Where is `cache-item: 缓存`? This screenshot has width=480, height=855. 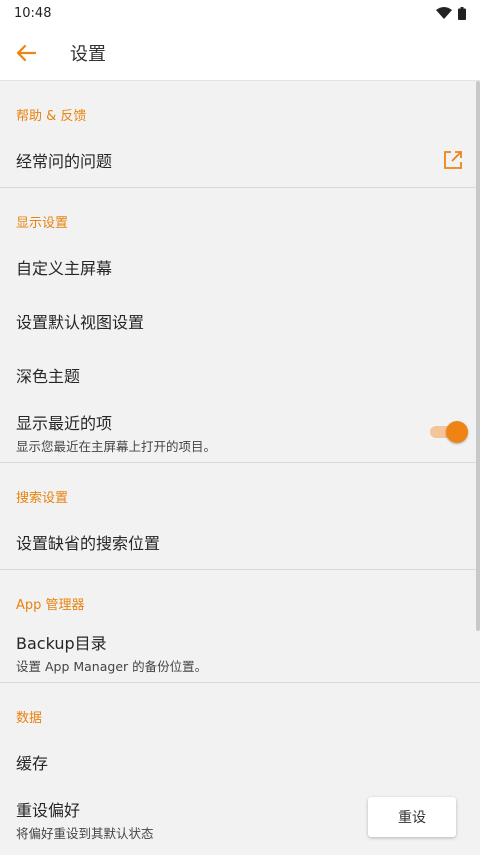 cache-item: 缓存 is located at coordinates (240, 762).